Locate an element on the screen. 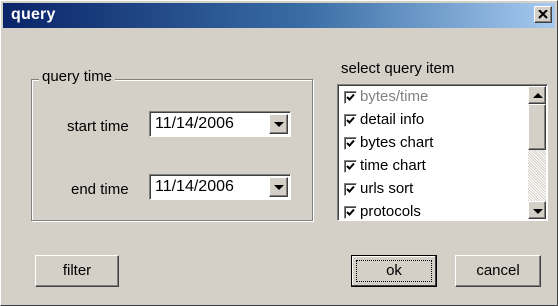 The height and width of the screenshot is (306, 558). select-query-item-label: select query item is located at coordinates (398, 68).